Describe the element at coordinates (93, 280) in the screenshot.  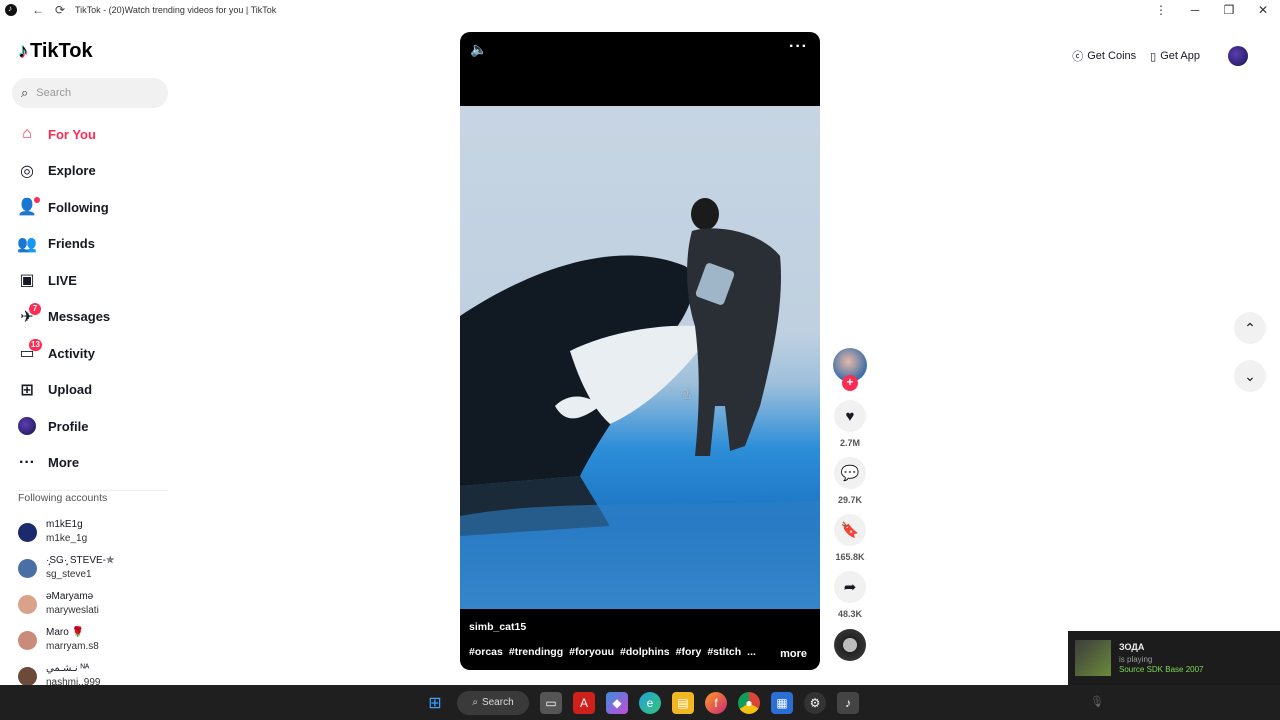
I see `nav-item-live: ▣ LIVE` at that location.